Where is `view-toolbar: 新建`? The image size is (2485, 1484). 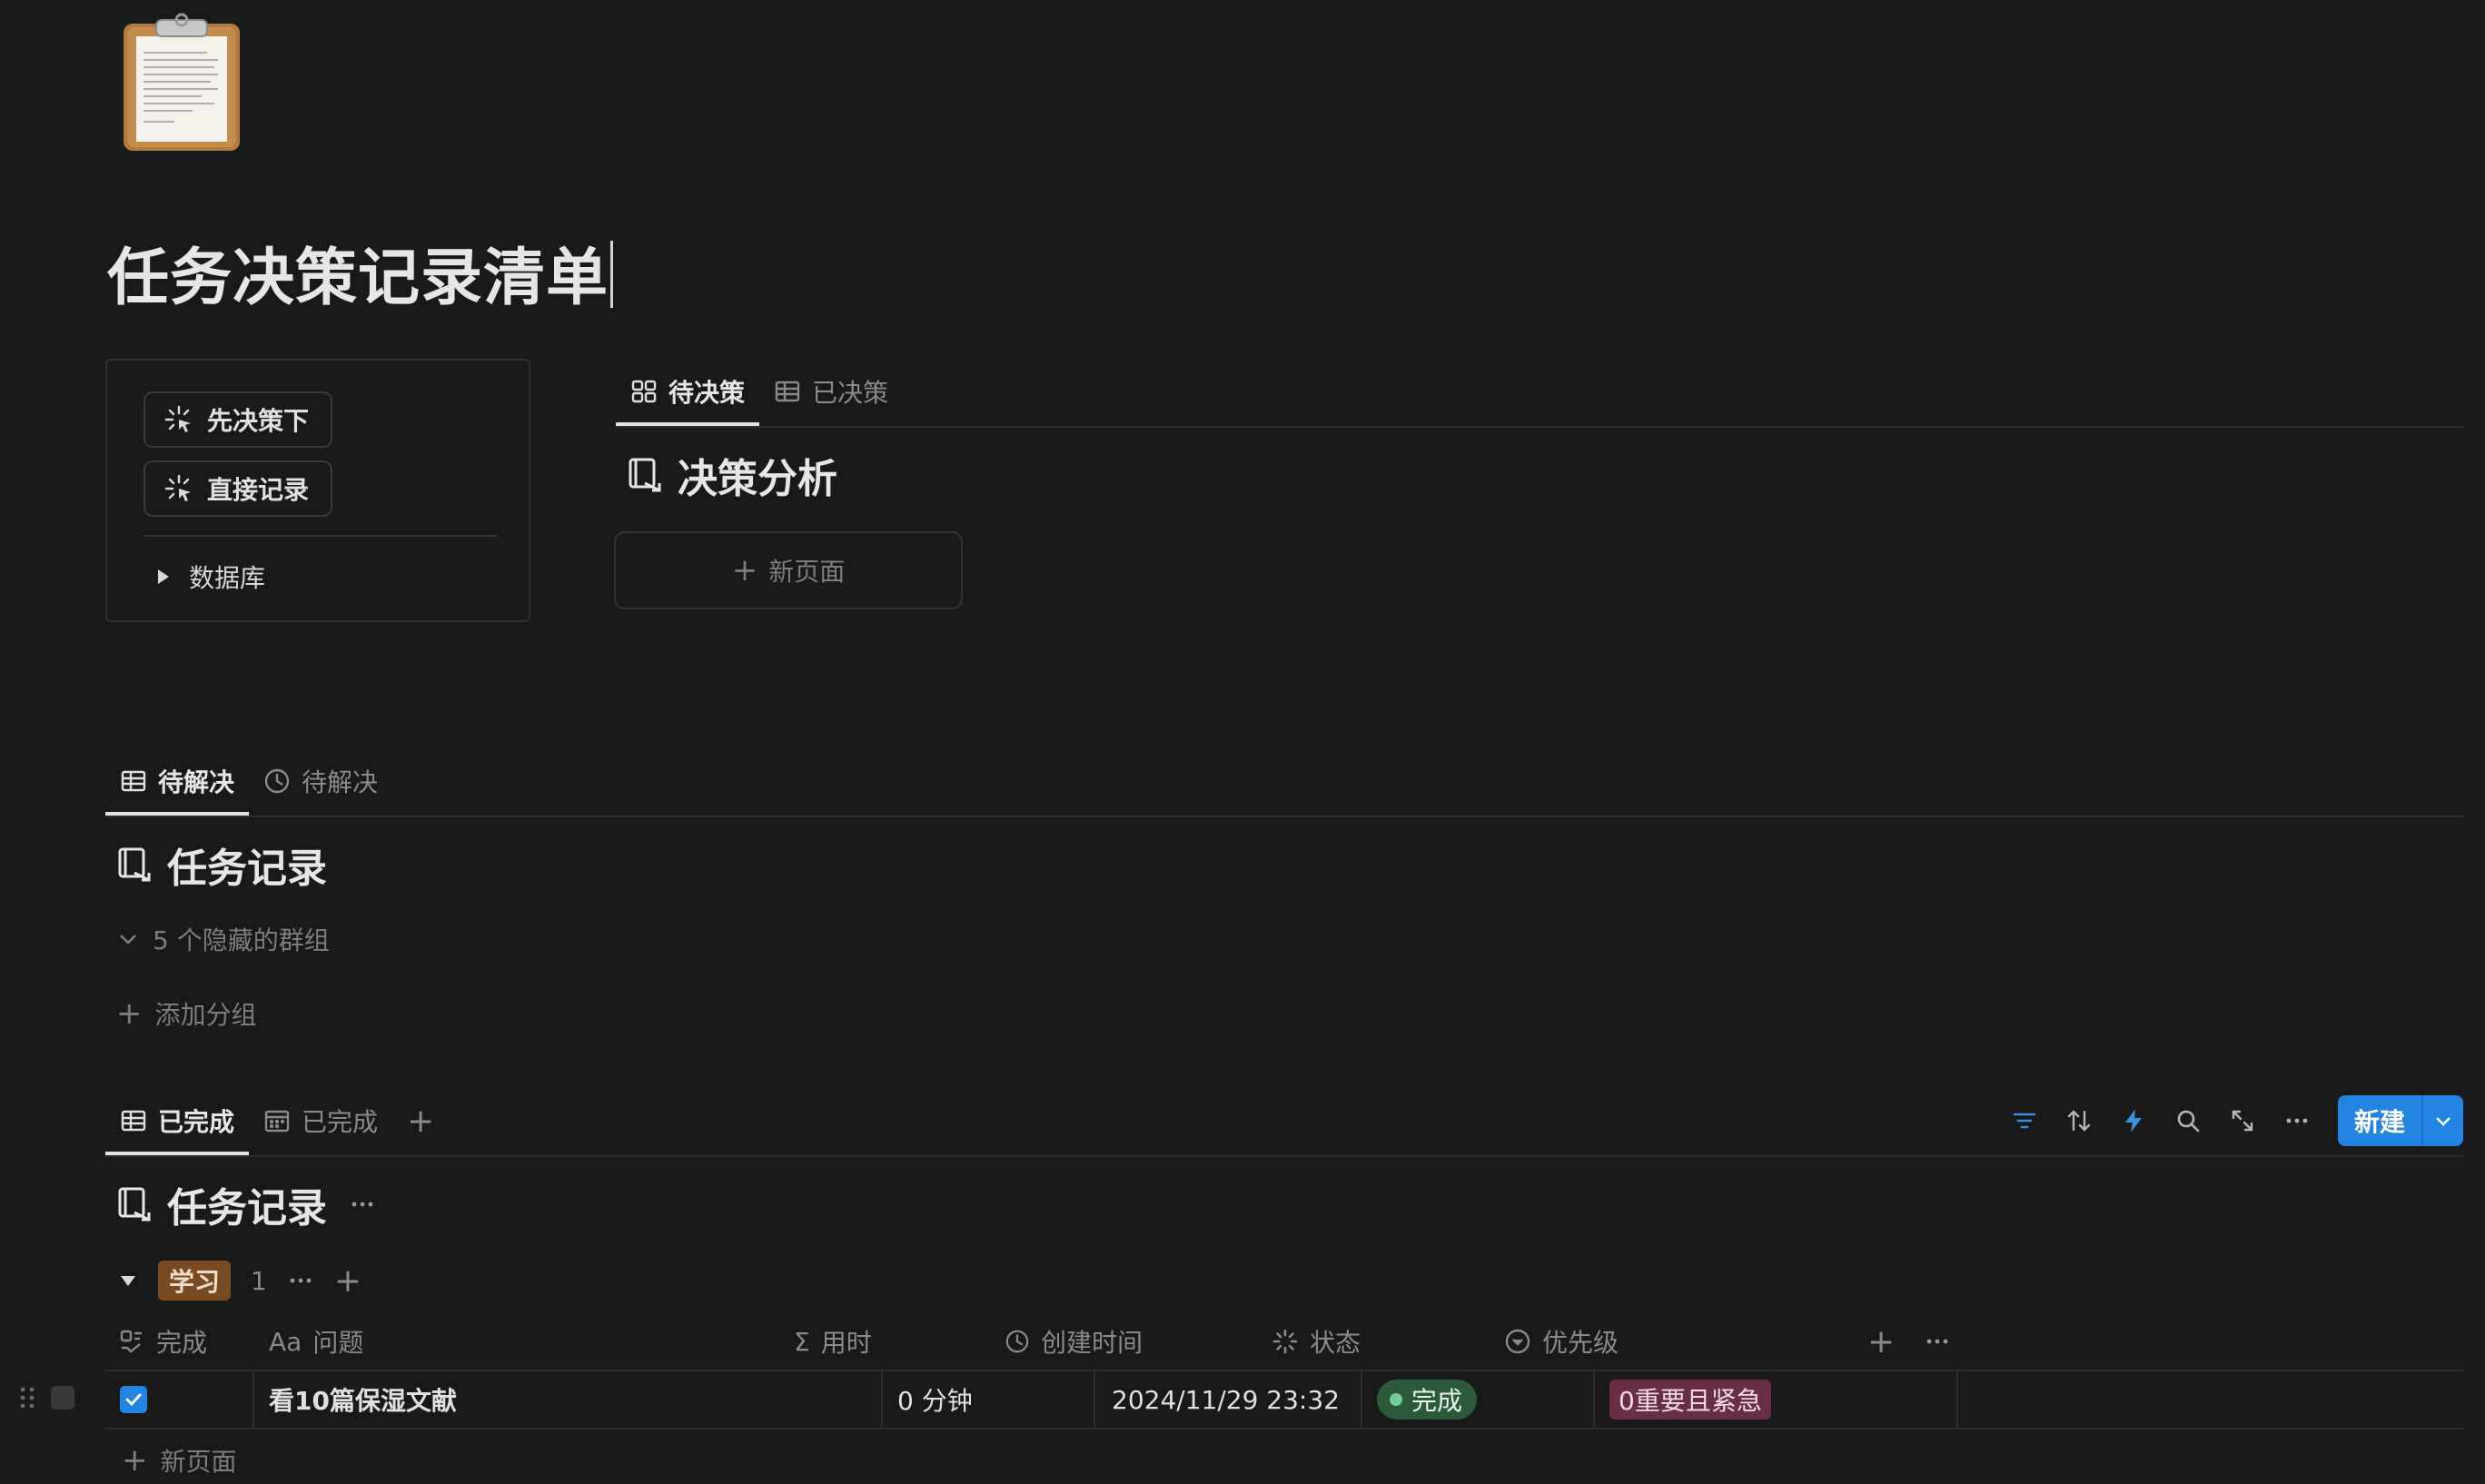
view-toolbar: 新建 is located at coordinates (2237, 1120).